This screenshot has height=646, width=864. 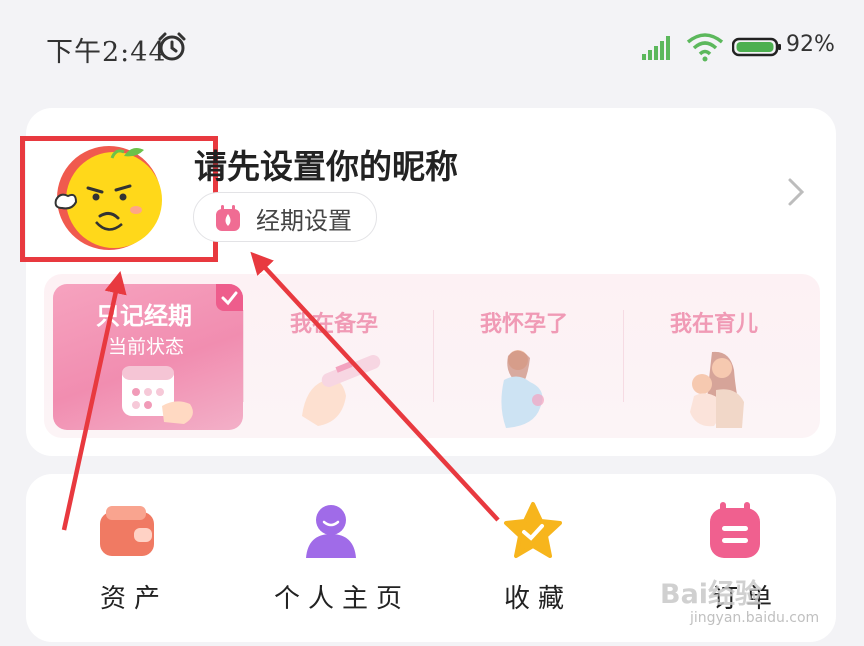 What do you see at coordinates (755, 618) in the screenshot?
I see `watermark-url: jingyan.baidu.com` at bounding box center [755, 618].